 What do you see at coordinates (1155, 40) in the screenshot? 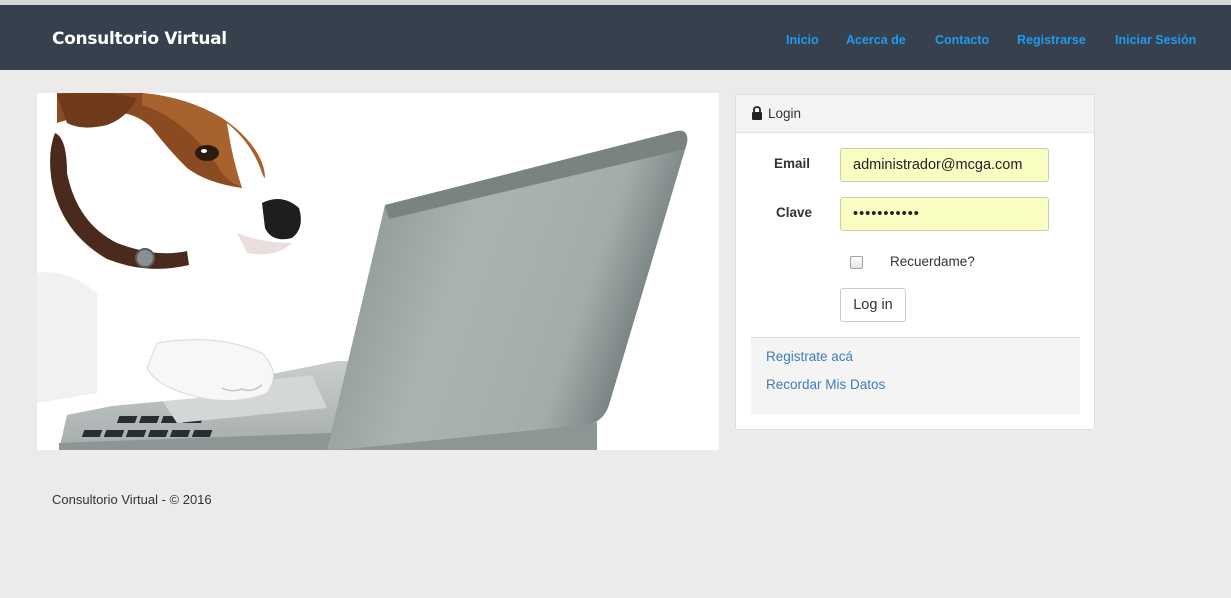
I see `nav-link-iniciar-sesion: Iniciar Sesión` at bounding box center [1155, 40].